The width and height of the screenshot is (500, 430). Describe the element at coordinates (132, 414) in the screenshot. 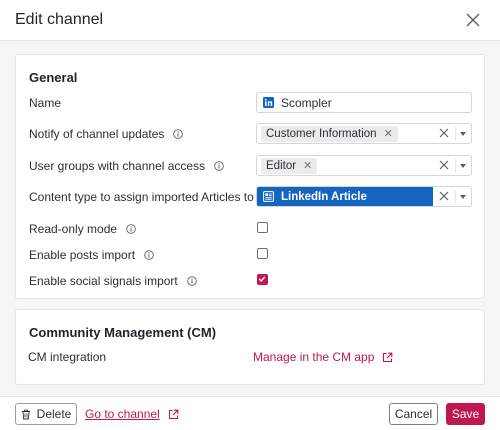

I see `go-to-channel-link: Go to channel` at that location.